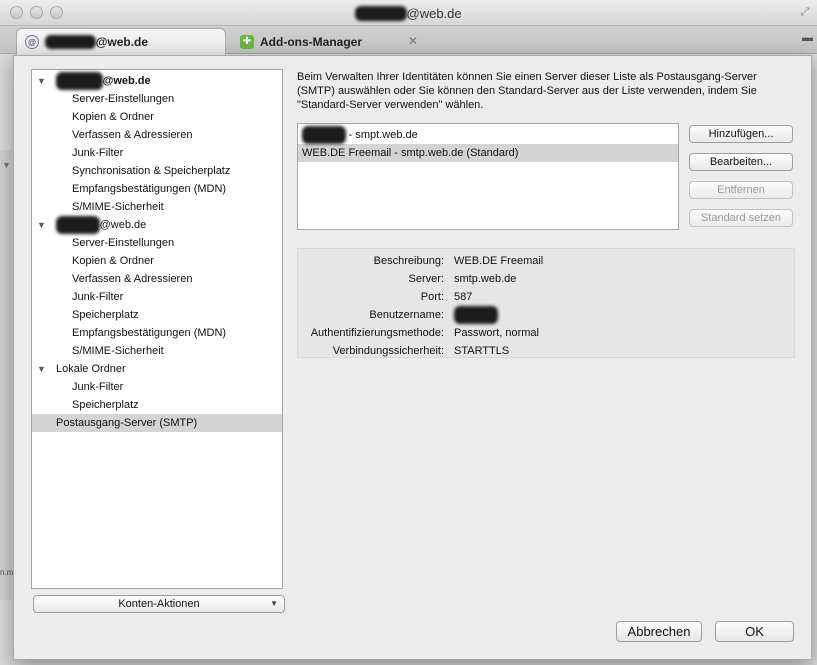  I want to click on remove-server-button: Entfernen, so click(741, 190).